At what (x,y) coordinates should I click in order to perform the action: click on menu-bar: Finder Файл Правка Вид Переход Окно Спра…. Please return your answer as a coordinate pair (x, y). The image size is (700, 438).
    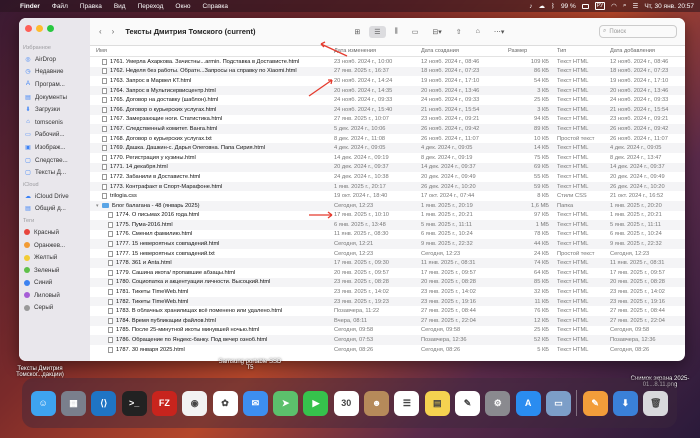
    Looking at the image, I should click on (350, 6).